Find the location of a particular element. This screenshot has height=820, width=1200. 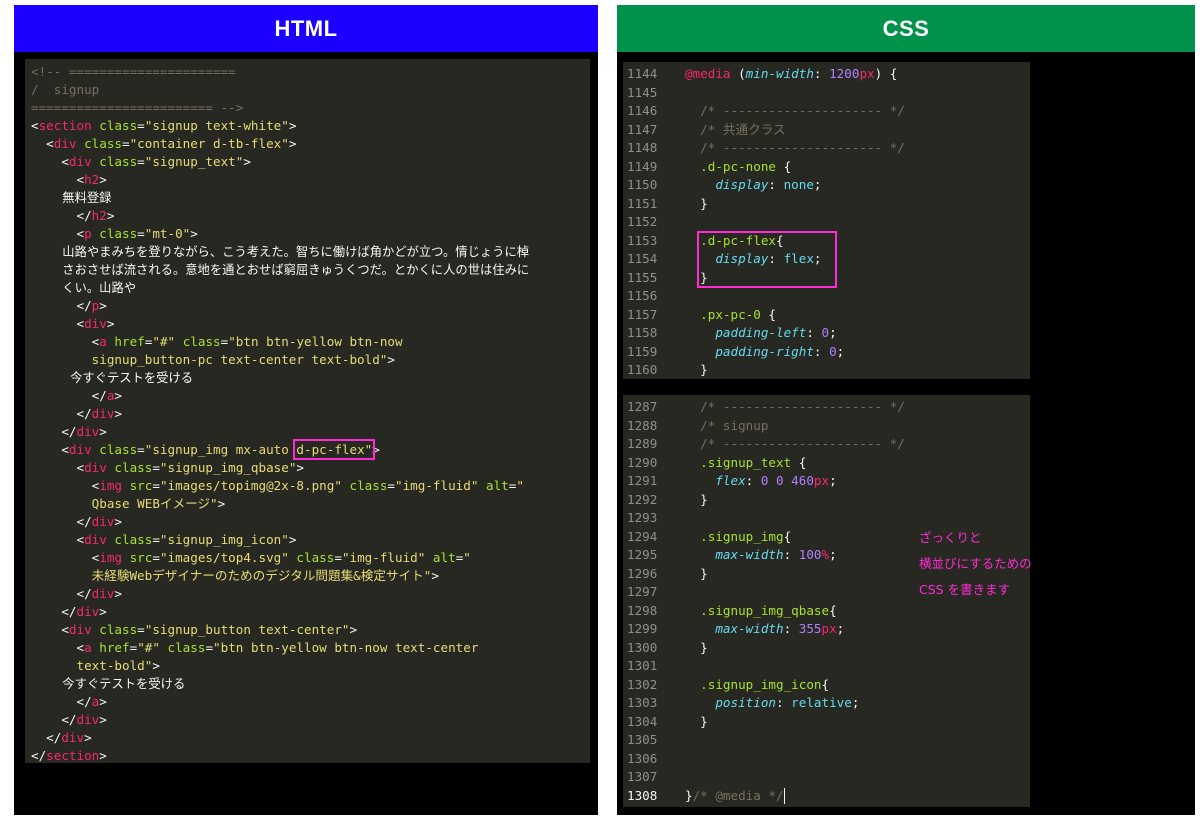

code-content: .signup_img_qbase{ is located at coordinates (851, 611).